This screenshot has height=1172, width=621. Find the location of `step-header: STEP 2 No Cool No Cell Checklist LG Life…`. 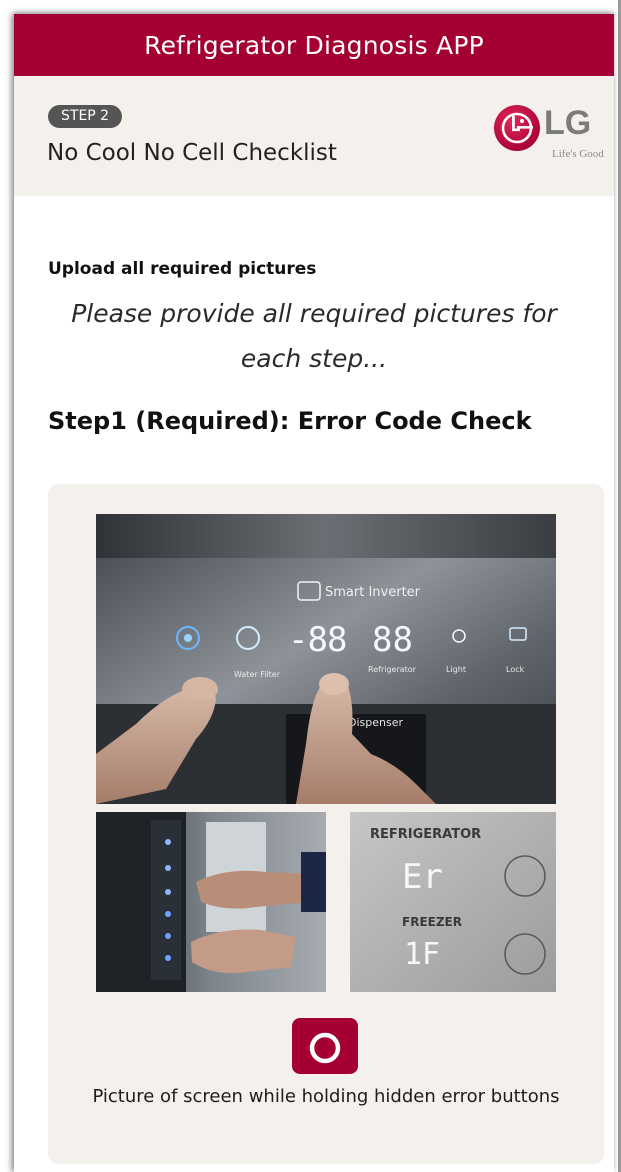

step-header: STEP 2 No Cool No Cell Checklist LG Life… is located at coordinates (314, 136).